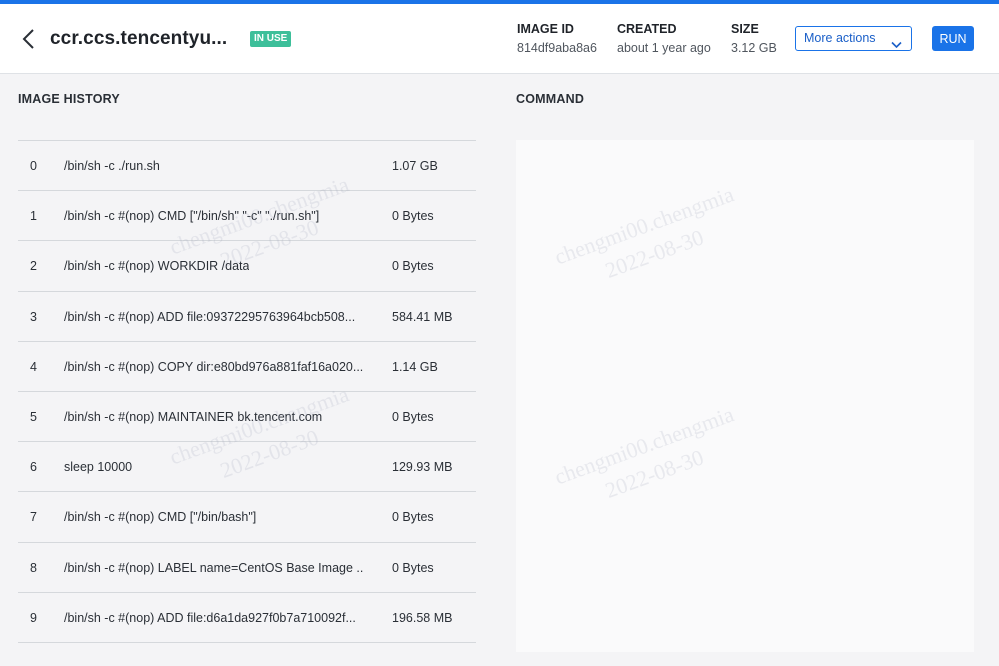 This screenshot has height=666, width=999. What do you see at coordinates (754, 48) in the screenshot?
I see `meta-value: 3.12 GB` at bounding box center [754, 48].